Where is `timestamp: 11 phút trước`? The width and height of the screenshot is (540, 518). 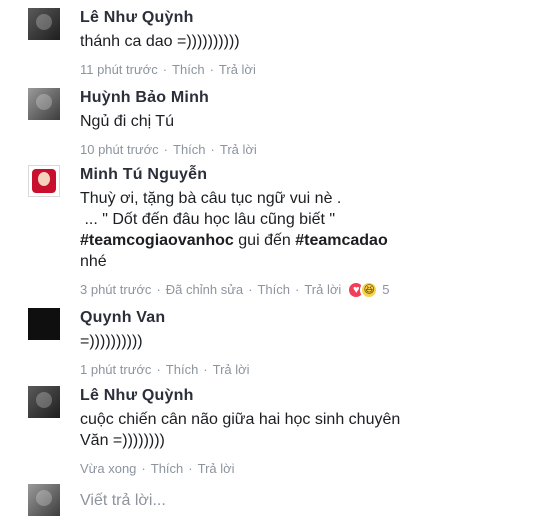 timestamp: 11 phút trước is located at coordinates (119, 70).